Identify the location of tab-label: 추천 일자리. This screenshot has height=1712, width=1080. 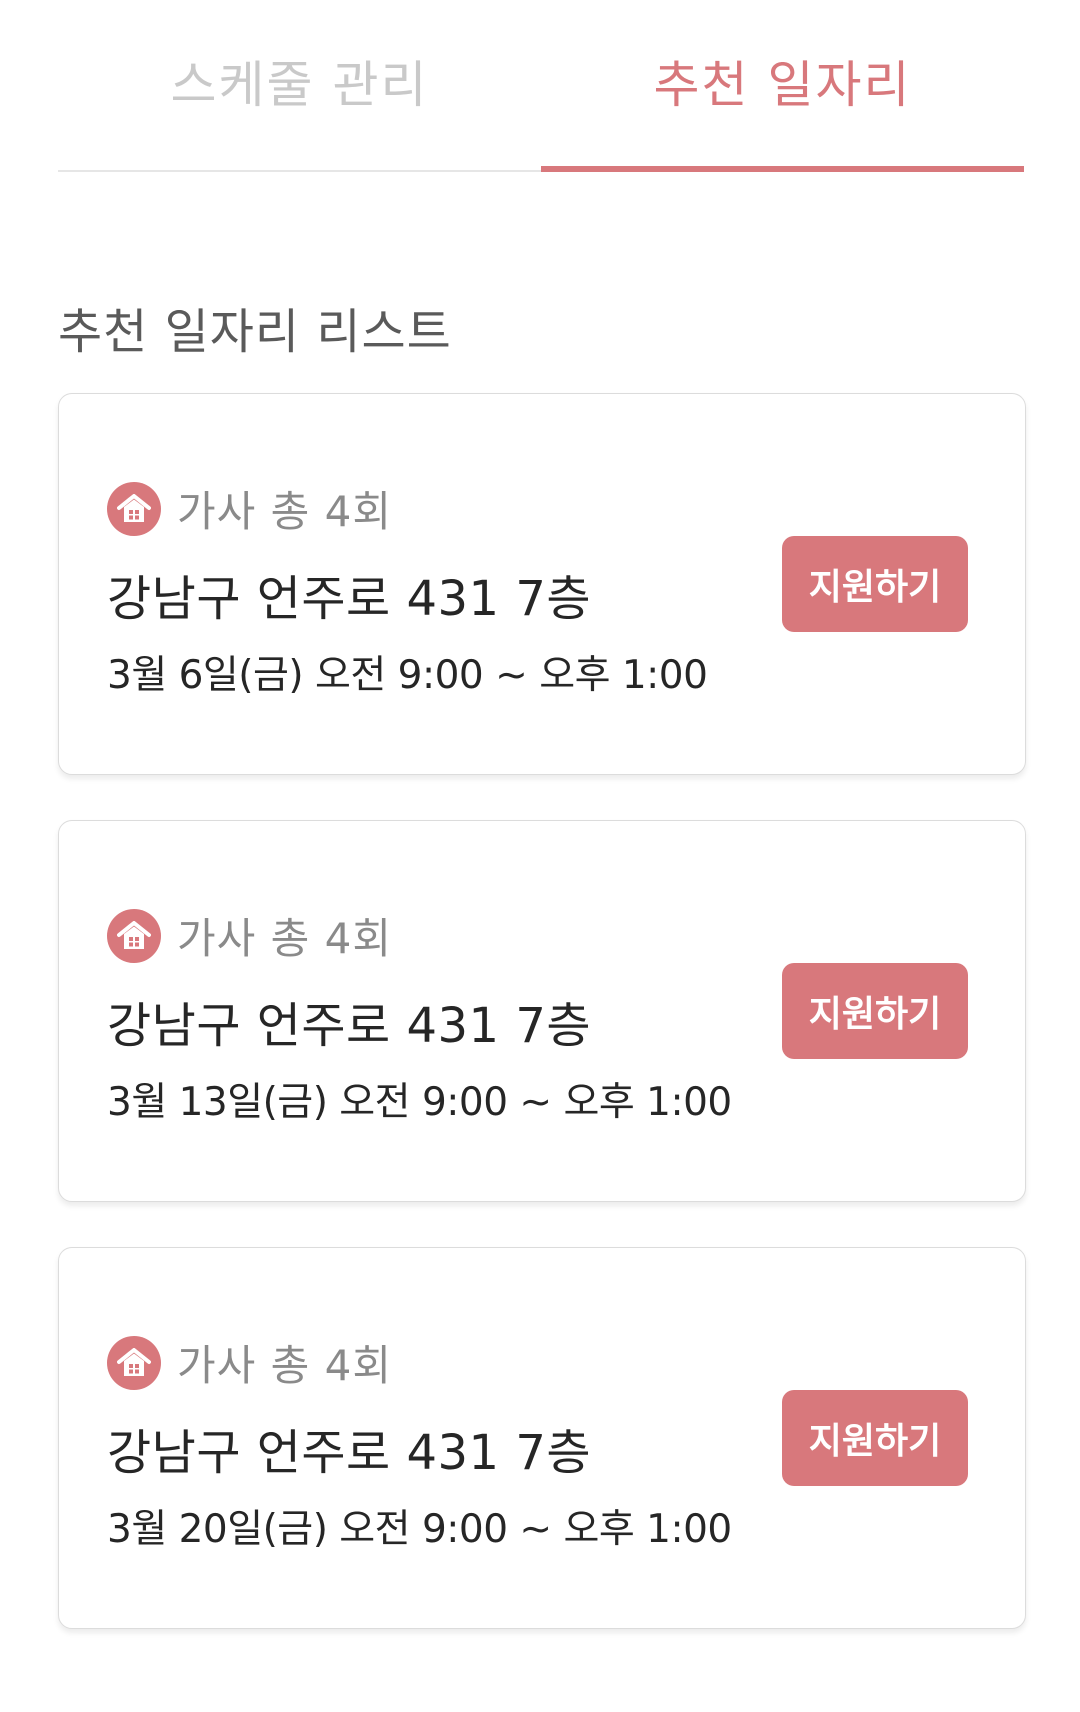
(782, 85).